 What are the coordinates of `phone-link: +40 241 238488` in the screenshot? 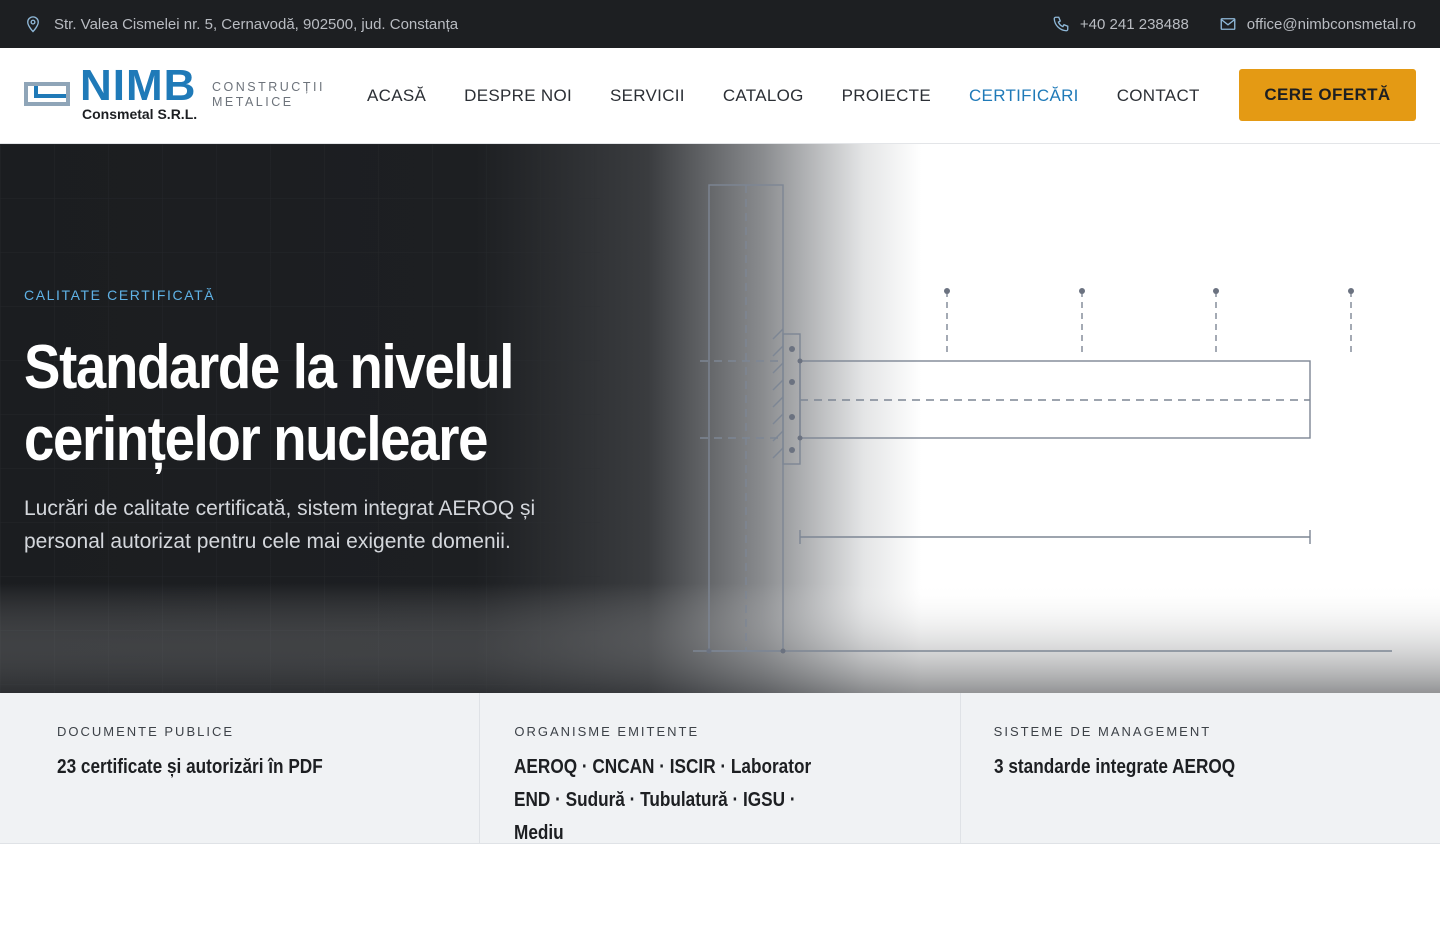 It's located at (1120, 24).